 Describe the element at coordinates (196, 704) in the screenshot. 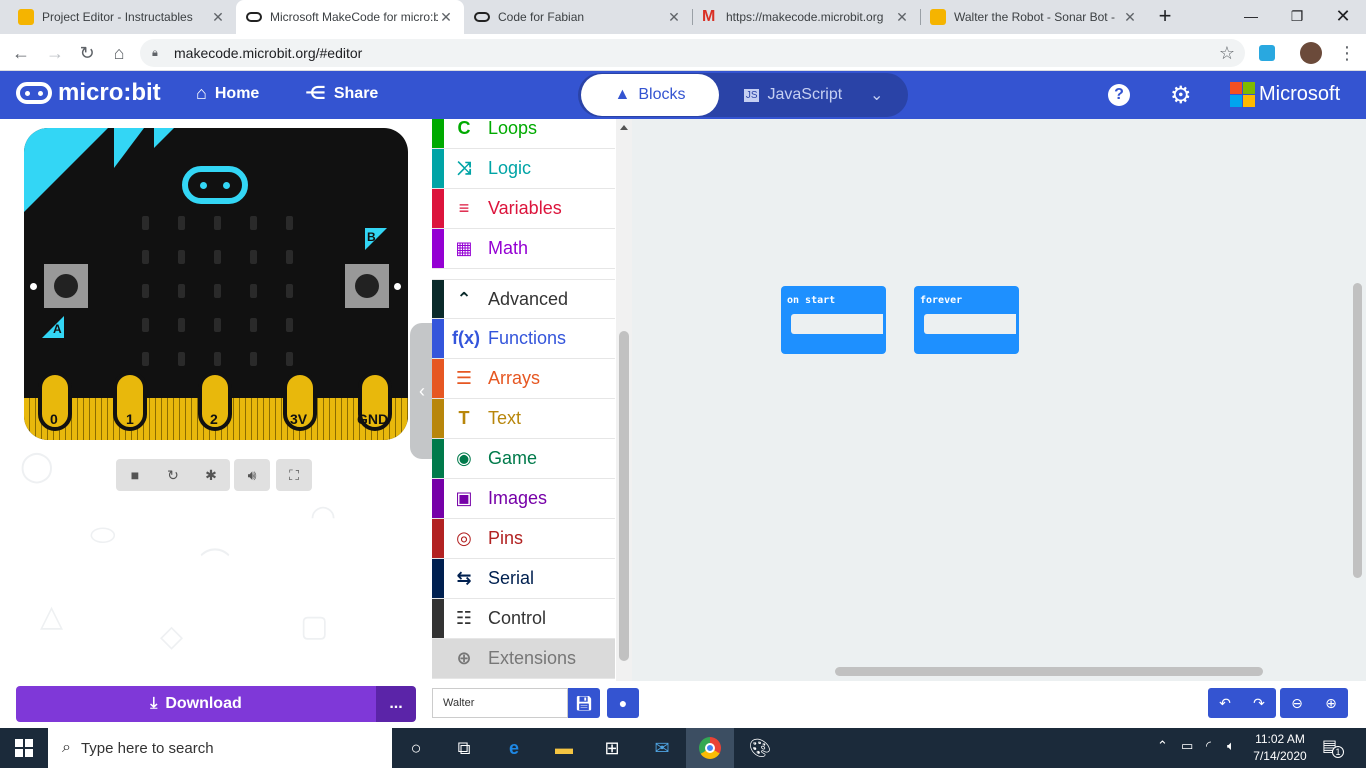

I see `download-button: ⤓ Download` at that location.